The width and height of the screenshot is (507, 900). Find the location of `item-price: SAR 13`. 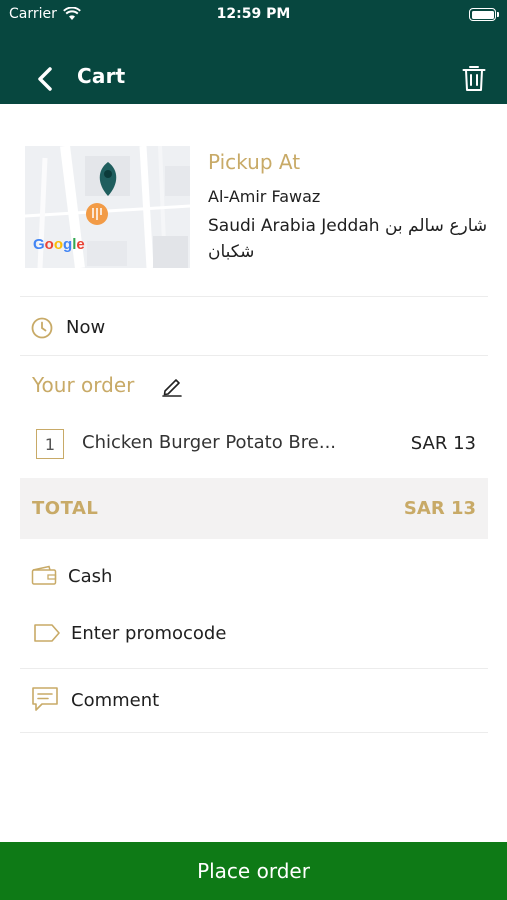

item-price: SAR 13 is located at coordinates (443, 443).